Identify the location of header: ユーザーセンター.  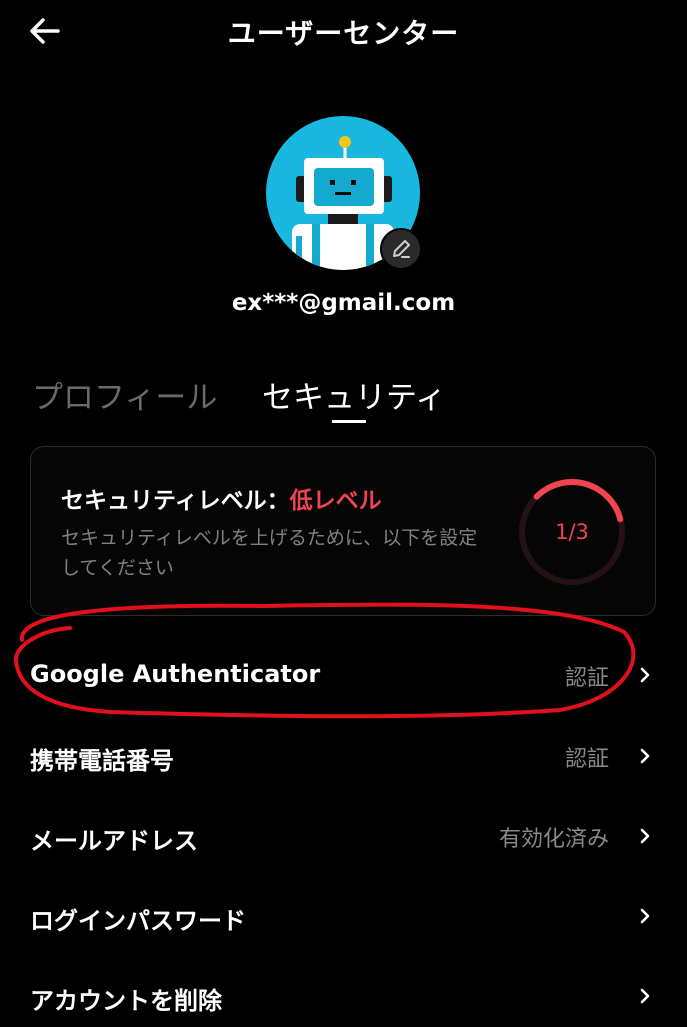
(343, 30).